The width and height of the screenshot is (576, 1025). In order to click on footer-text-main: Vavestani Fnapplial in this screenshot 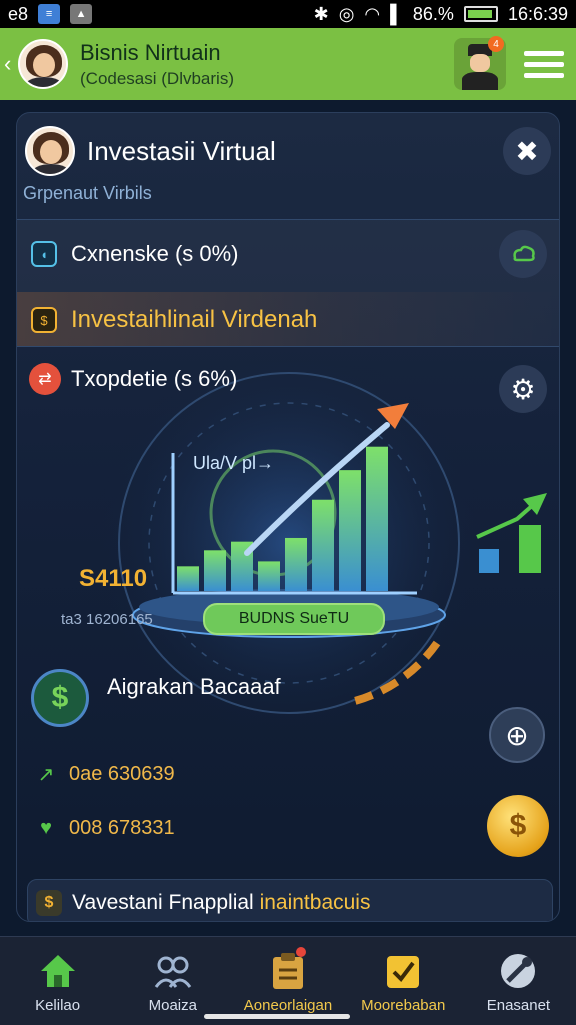, I will do `click(166, 902)`.